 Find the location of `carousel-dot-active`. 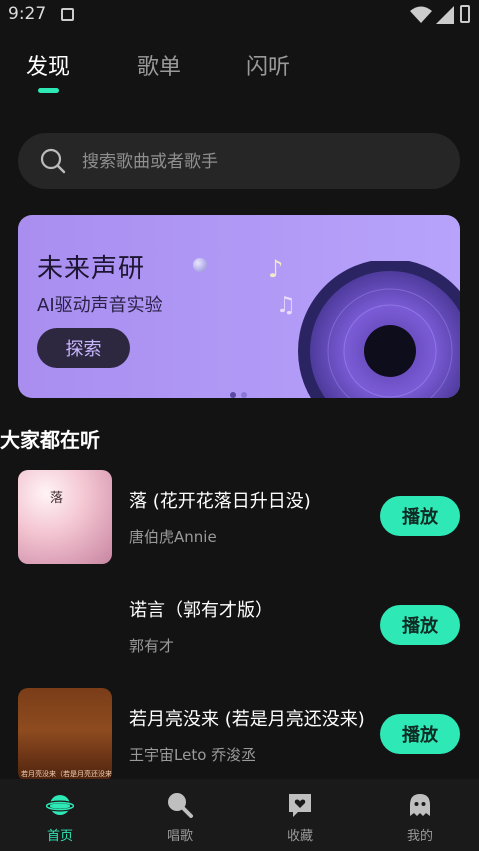

carousel-dot-active is located at coordinates (233, 395).